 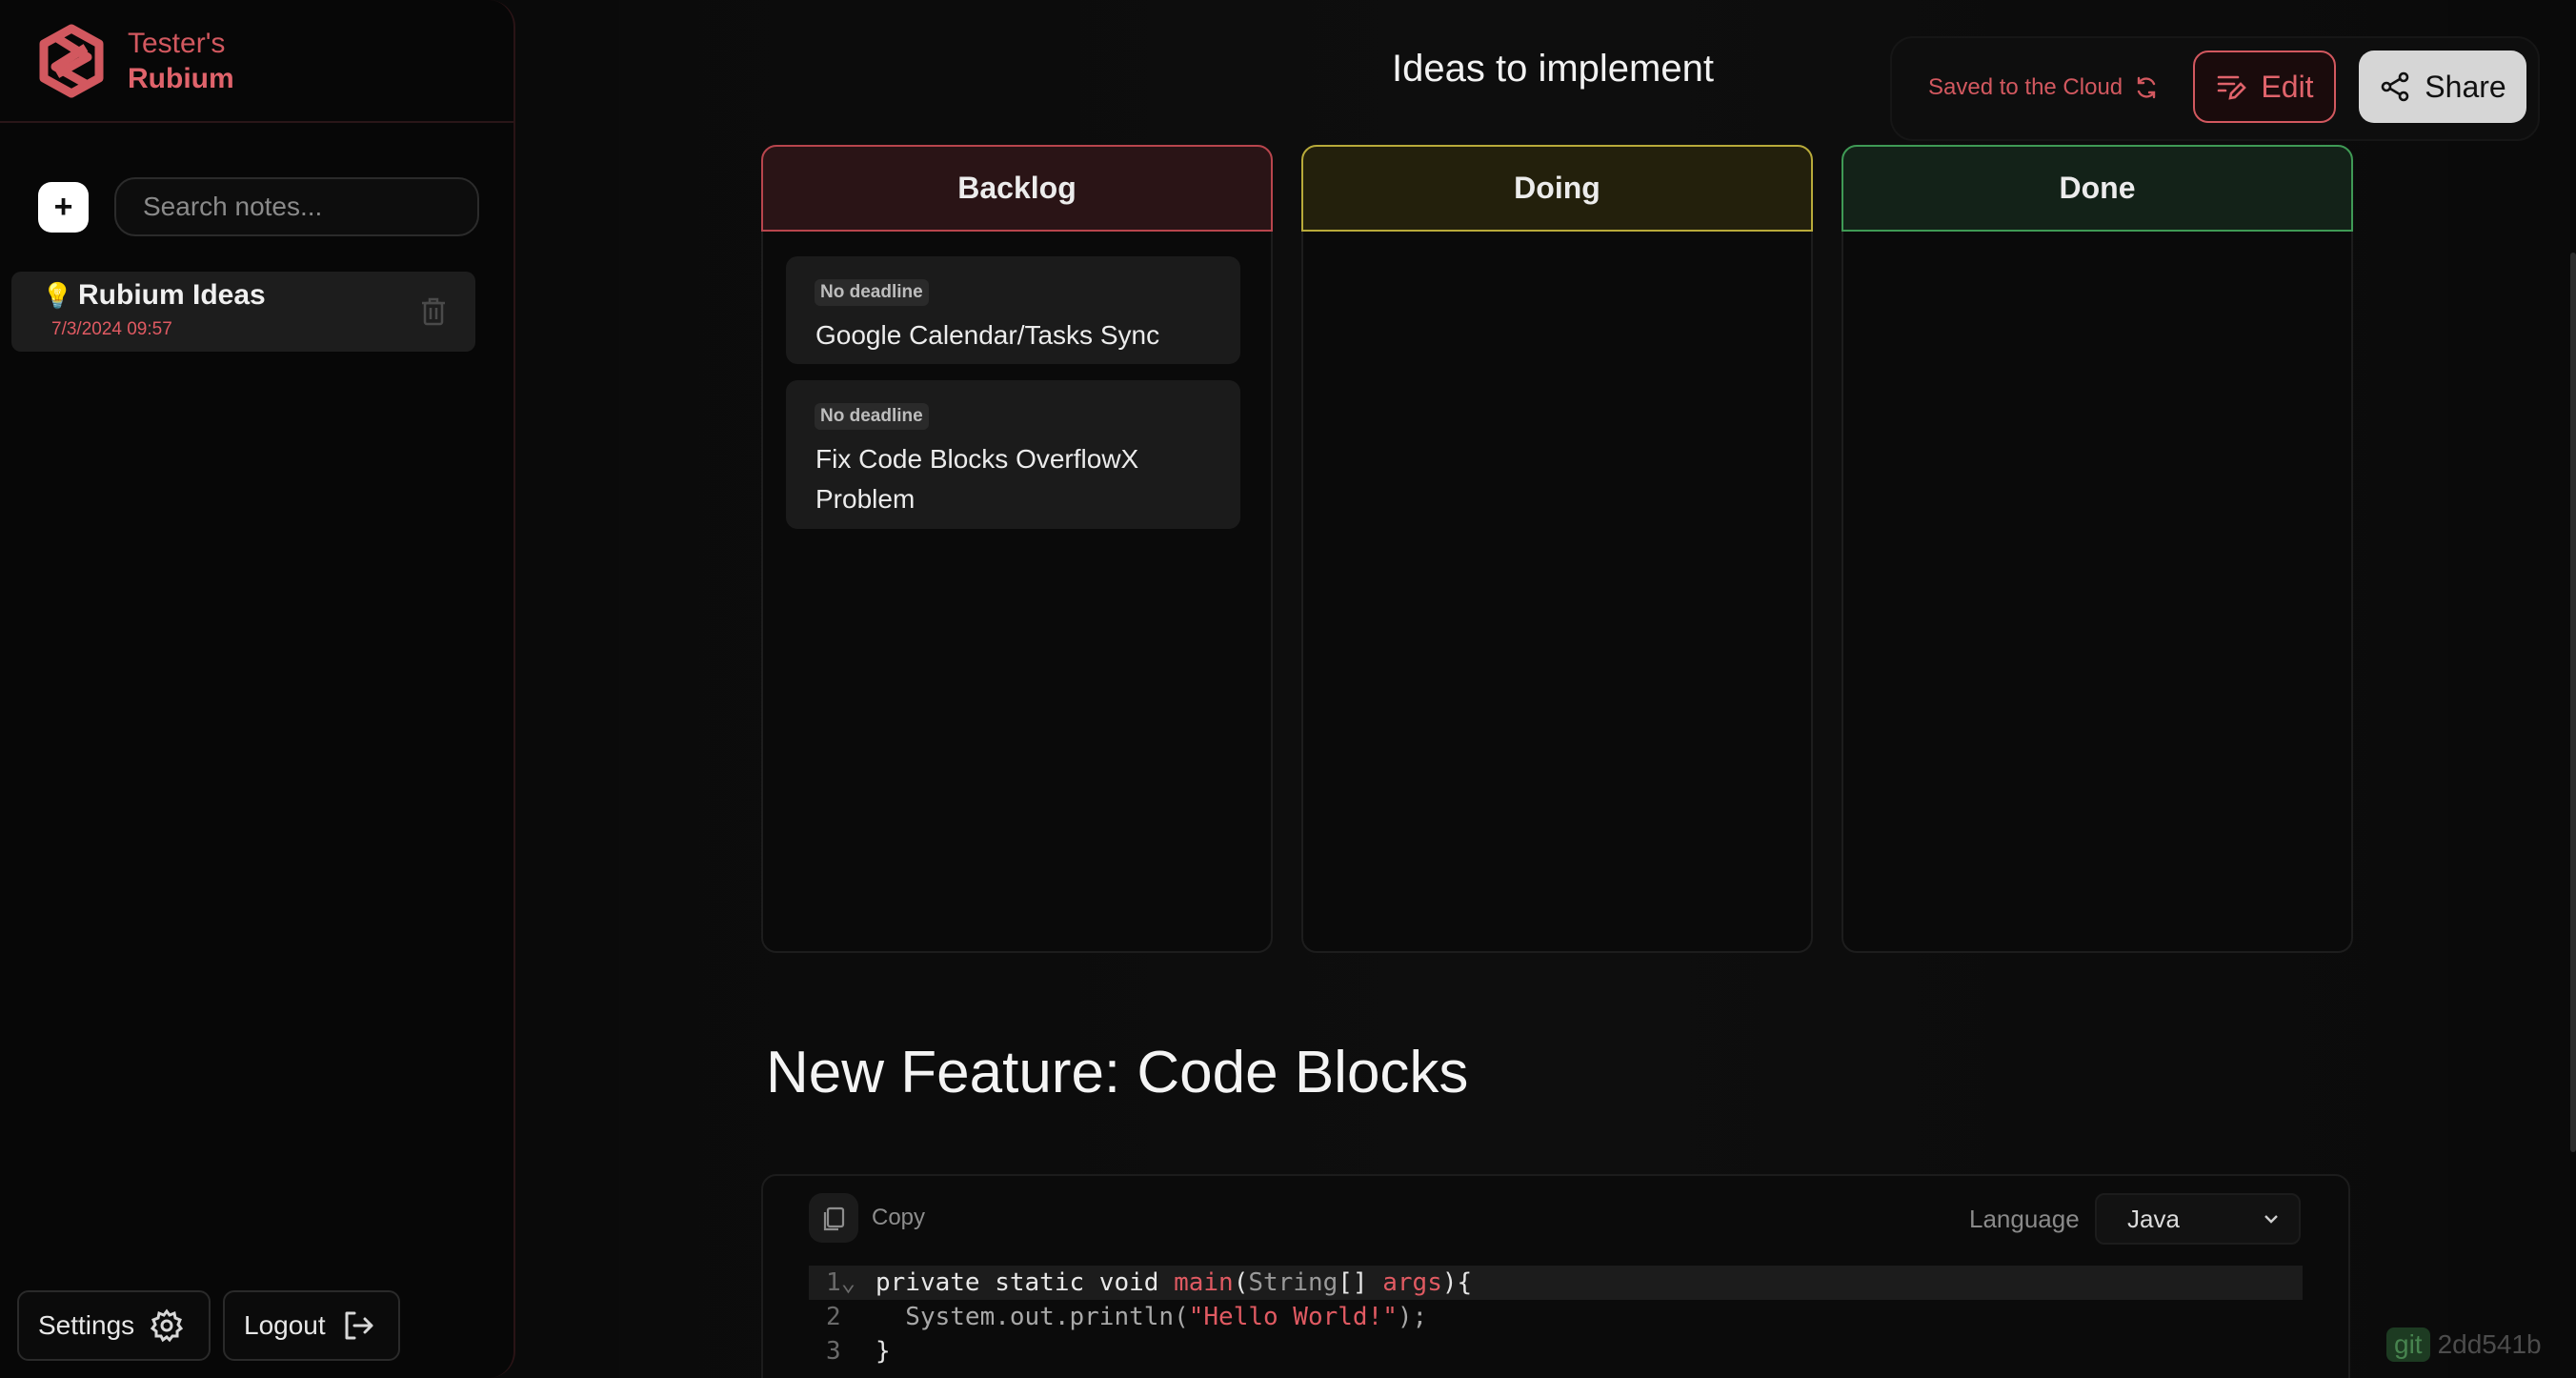 What do you see at coordinates (71, 61) in the screenshot?
I see `rubium-logo-icon` at bounding box center [71, 61].